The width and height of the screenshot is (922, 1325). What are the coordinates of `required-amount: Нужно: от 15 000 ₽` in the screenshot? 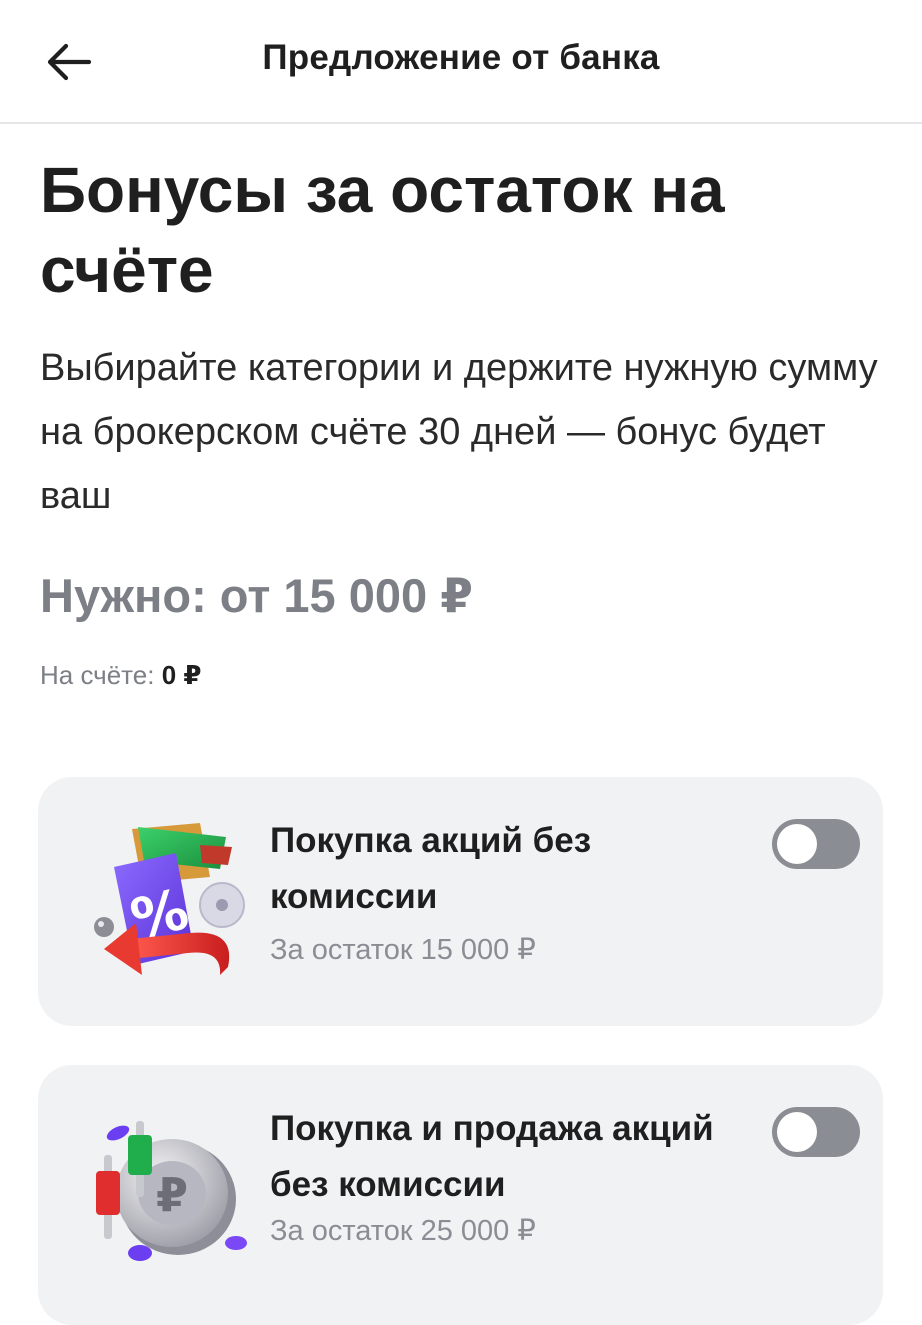 It's located at (256, 595).